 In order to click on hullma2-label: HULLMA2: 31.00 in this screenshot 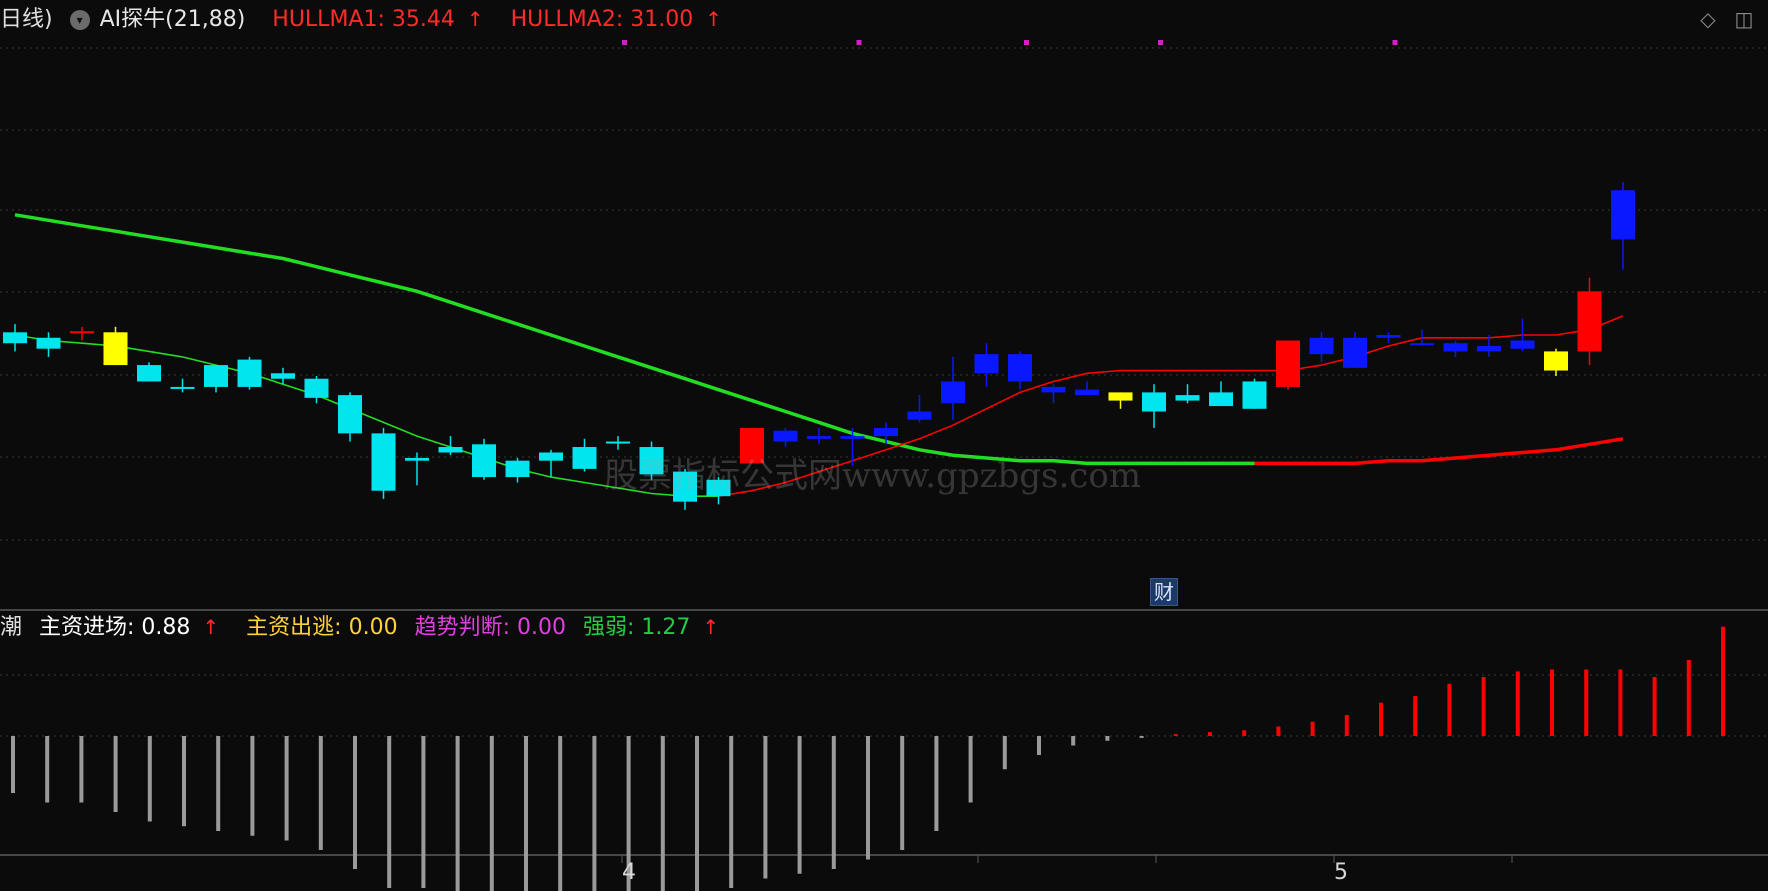, I will do `click(602, 19)`.